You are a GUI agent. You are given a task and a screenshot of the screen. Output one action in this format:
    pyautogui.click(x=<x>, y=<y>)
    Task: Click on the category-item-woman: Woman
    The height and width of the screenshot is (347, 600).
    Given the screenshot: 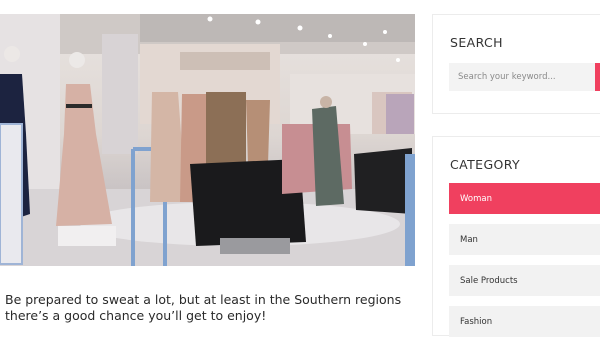 What is the action you would take?
    pyautogui.click(x=524, y=198)
    